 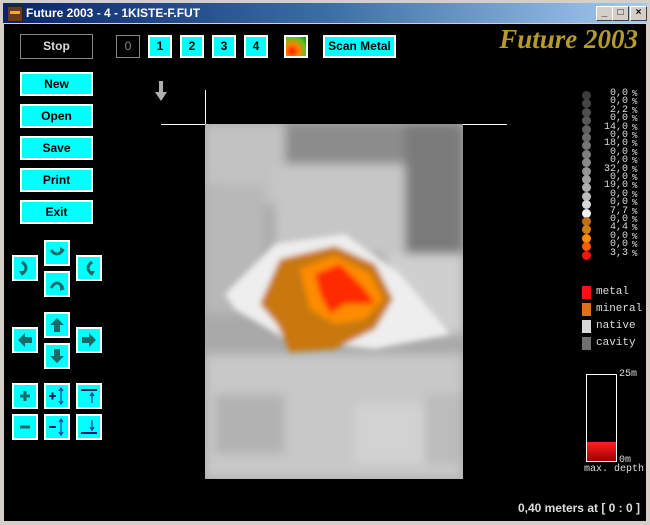 What do you see at coordinates (614, 469) in the screenshot?
I see `depth-caption: max. depth` at bounding box center [614, 469].